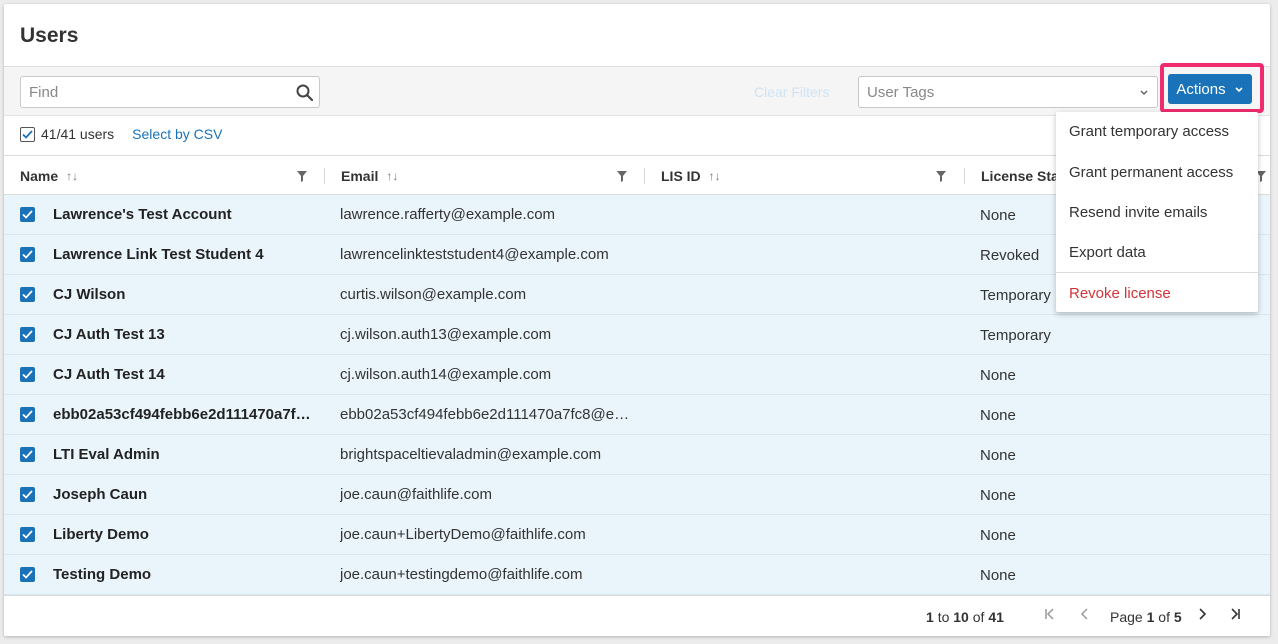 Image resolution: width=1278 pixels, height=644 pixels. I want to click on search-icon, so click(304, 92).